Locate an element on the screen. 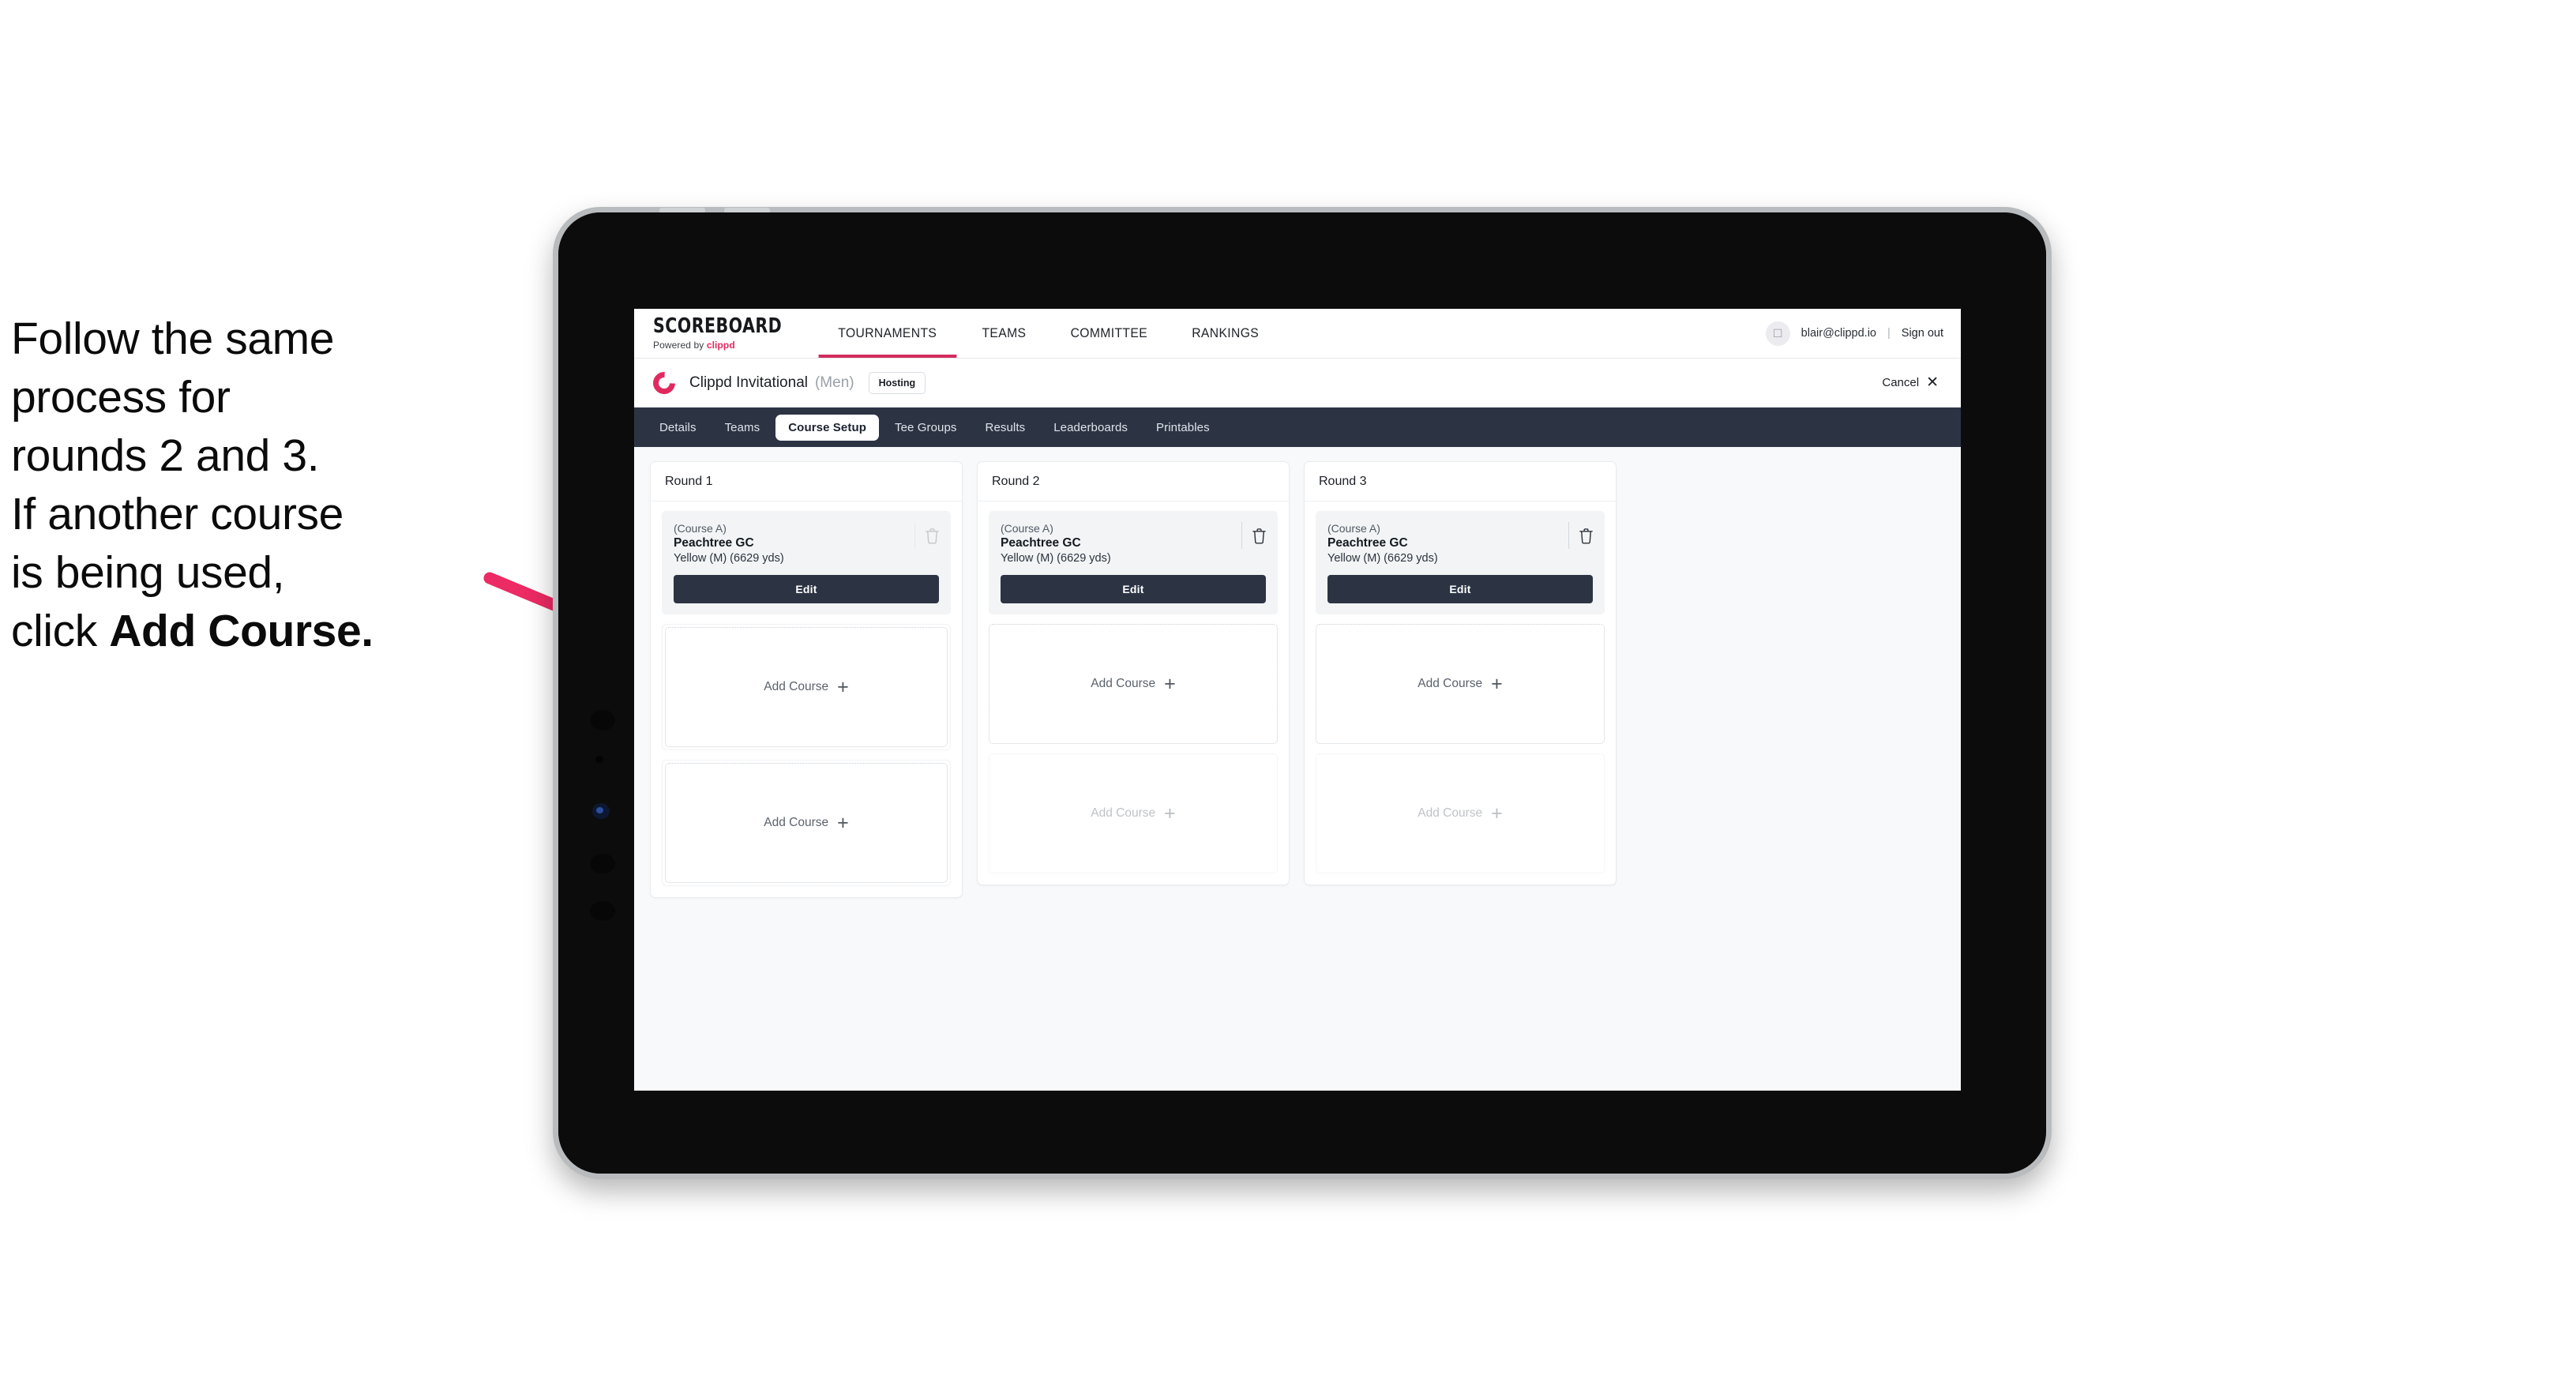 The image size is (2576, 1386). add-course-slot-frame-1a: Add Course + is located at coordinates (806, 687).